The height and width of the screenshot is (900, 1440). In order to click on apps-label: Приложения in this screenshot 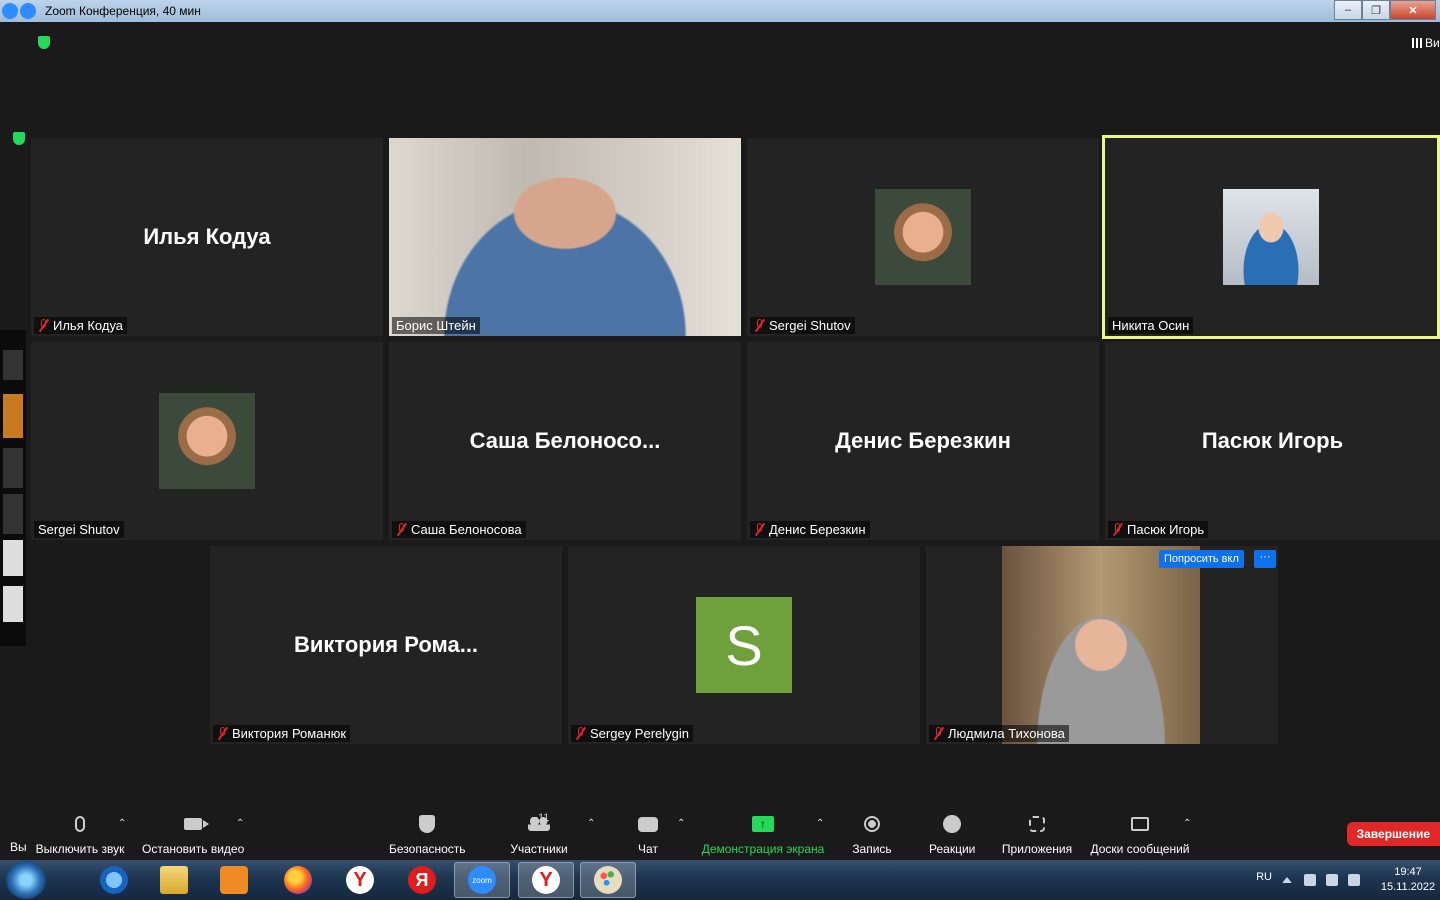, I will do `click(1037, 849)`.